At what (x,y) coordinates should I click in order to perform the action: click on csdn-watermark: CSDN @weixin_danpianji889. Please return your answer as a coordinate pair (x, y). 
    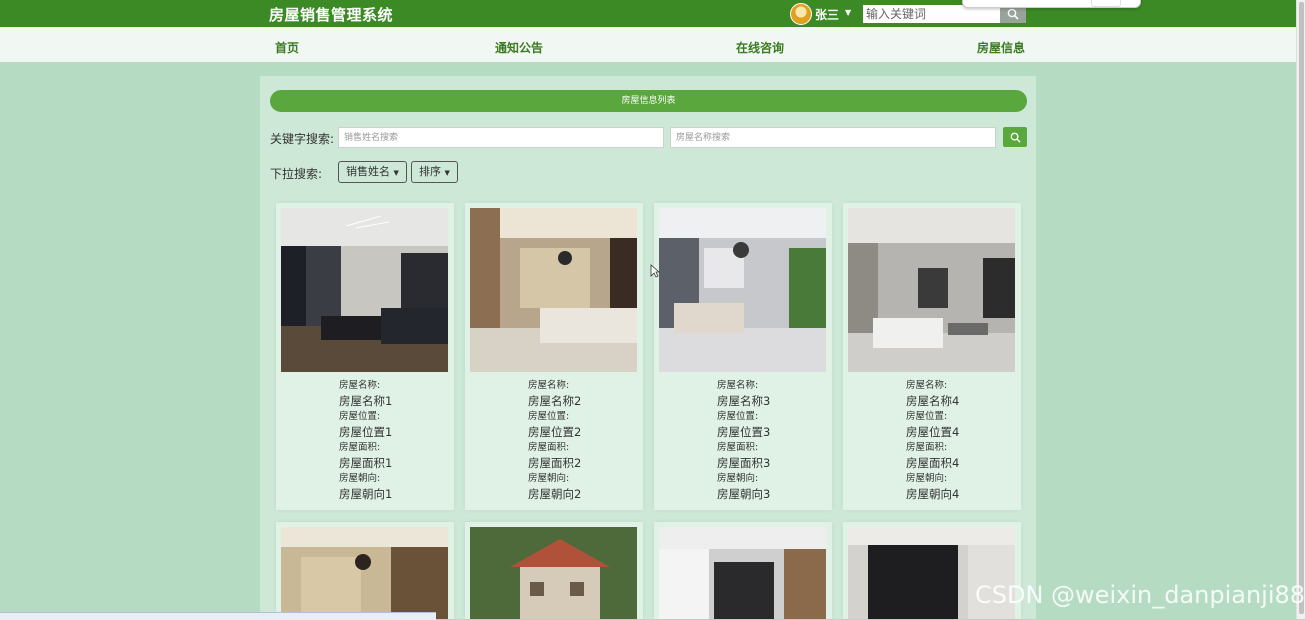
    Looking at the image, I should click on (1140, 595).